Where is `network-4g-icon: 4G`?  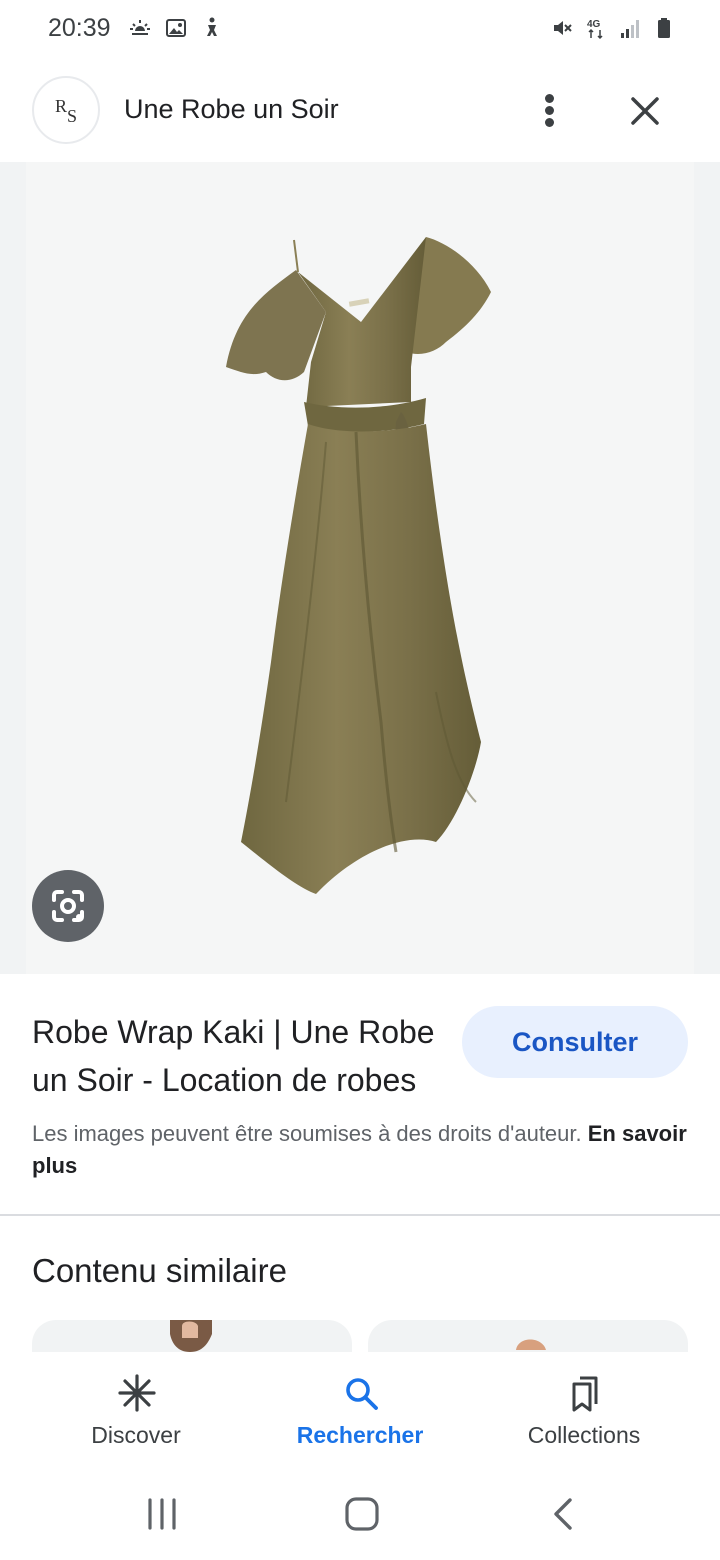 network-4g-icon: 4G is located at coordinates (595, 29).